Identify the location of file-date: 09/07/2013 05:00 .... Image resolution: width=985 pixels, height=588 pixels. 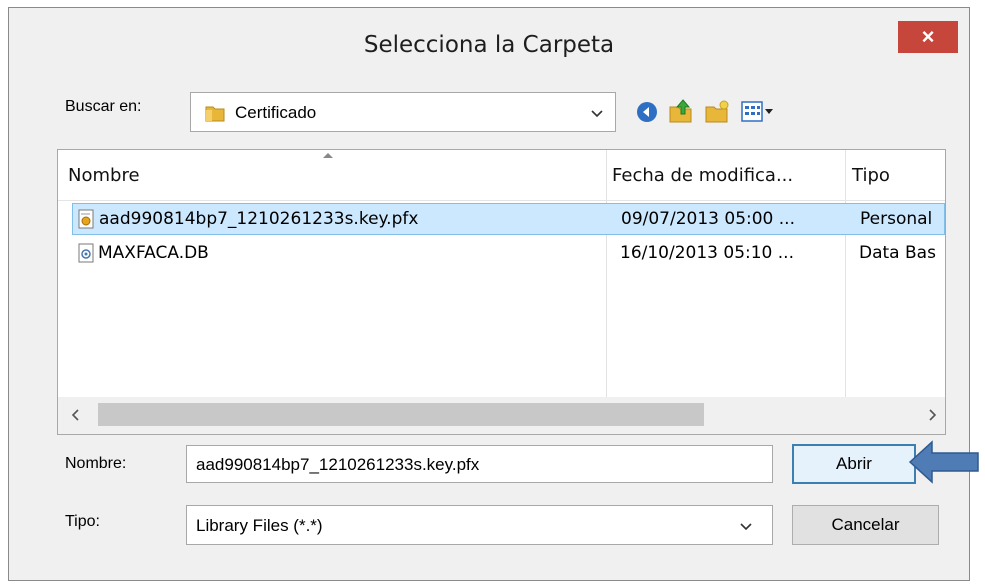
(708, 219).